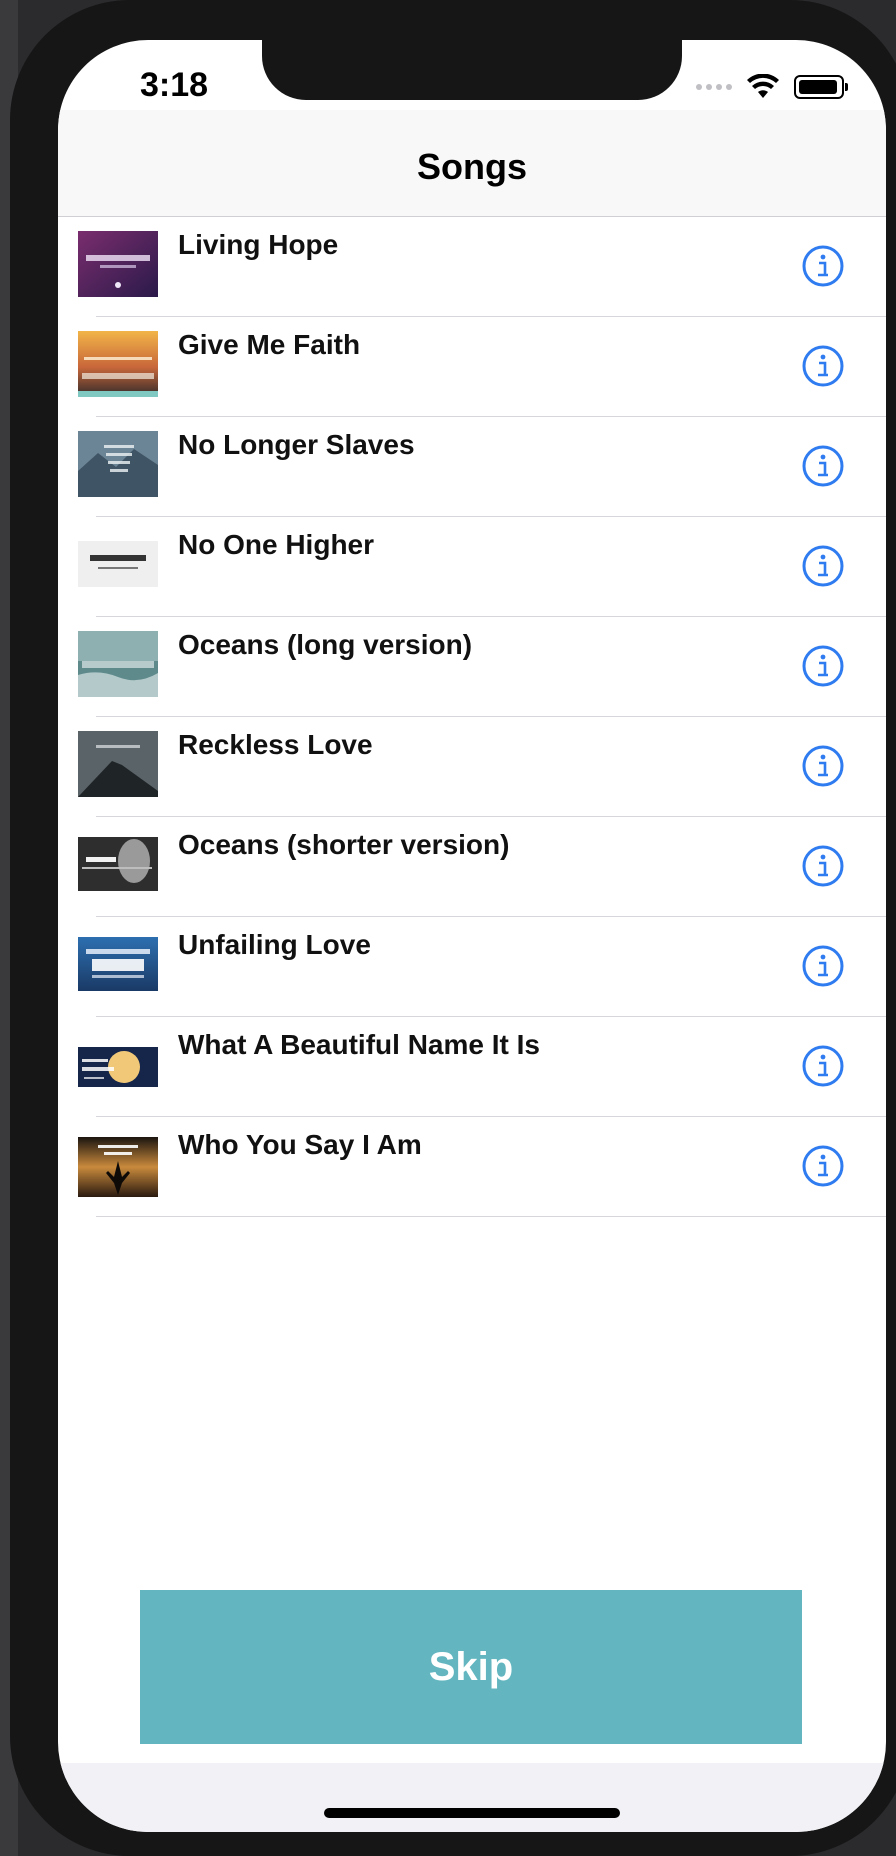 The height and width of the screenshot is (1856, 896). What do you see at coordinates (472, 667) in the screenshot?
I see `song-row: Oceans (long version)` at bounding box center [472, 667].